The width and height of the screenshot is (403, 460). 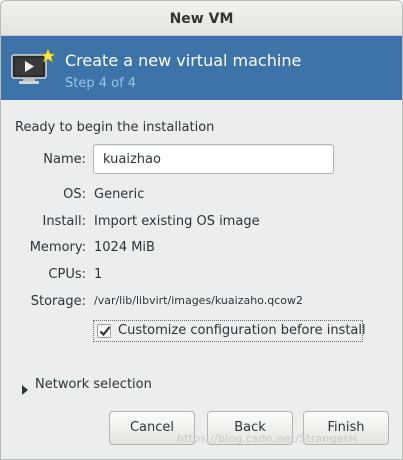 What do you see at coordinates (93, 384) in the screenshot?
I see `network-selection-label: Network selection` at bounding box center [93, 384].